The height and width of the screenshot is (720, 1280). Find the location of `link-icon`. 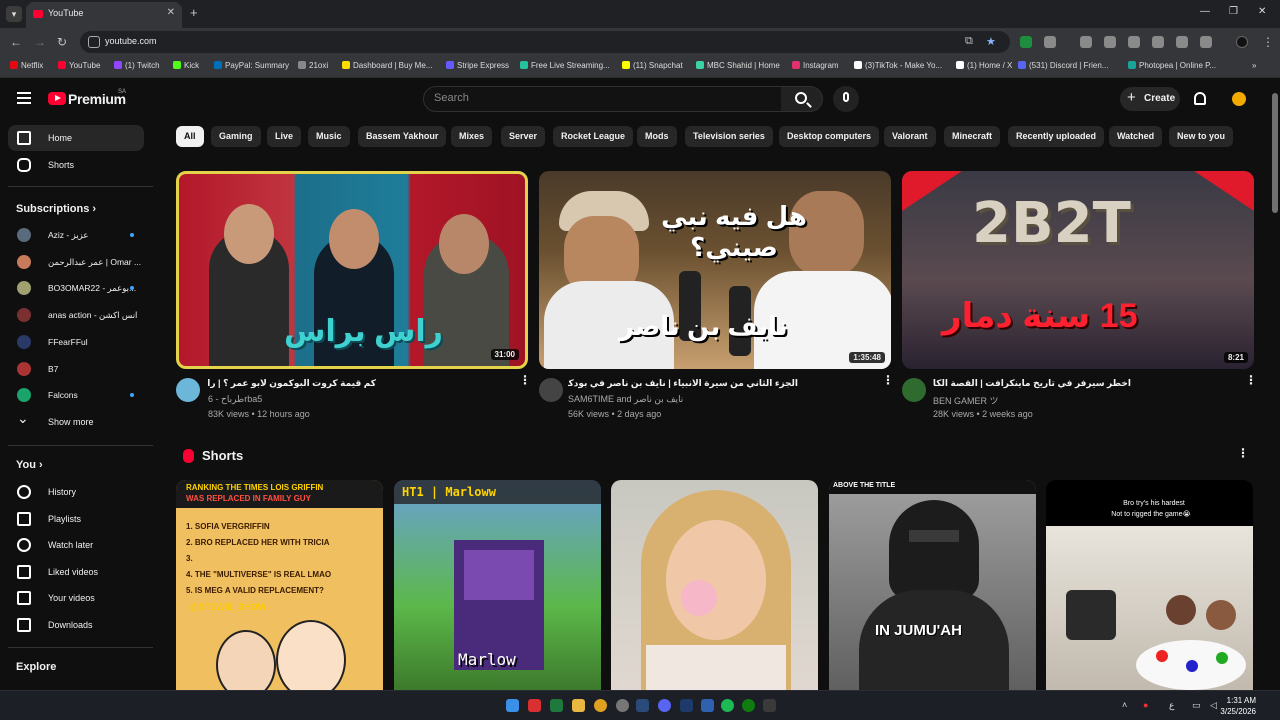

link-icon is located at coordinates (1206, 42).